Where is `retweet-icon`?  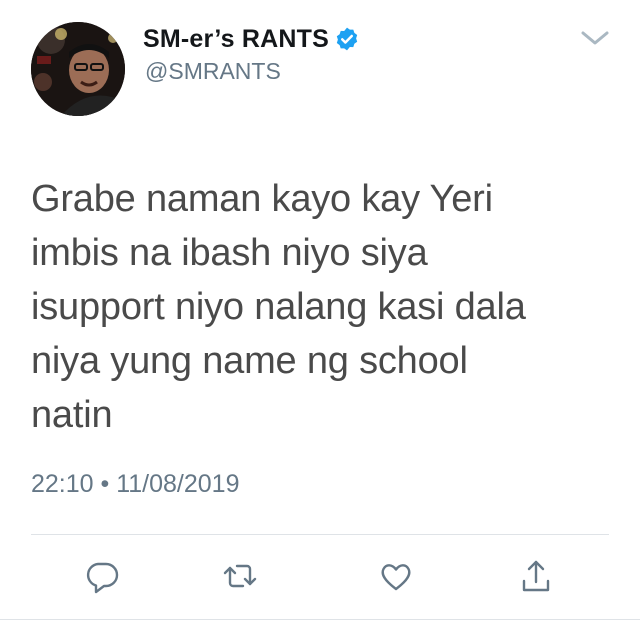 retweet-icon is located at coordinates (240, 576).